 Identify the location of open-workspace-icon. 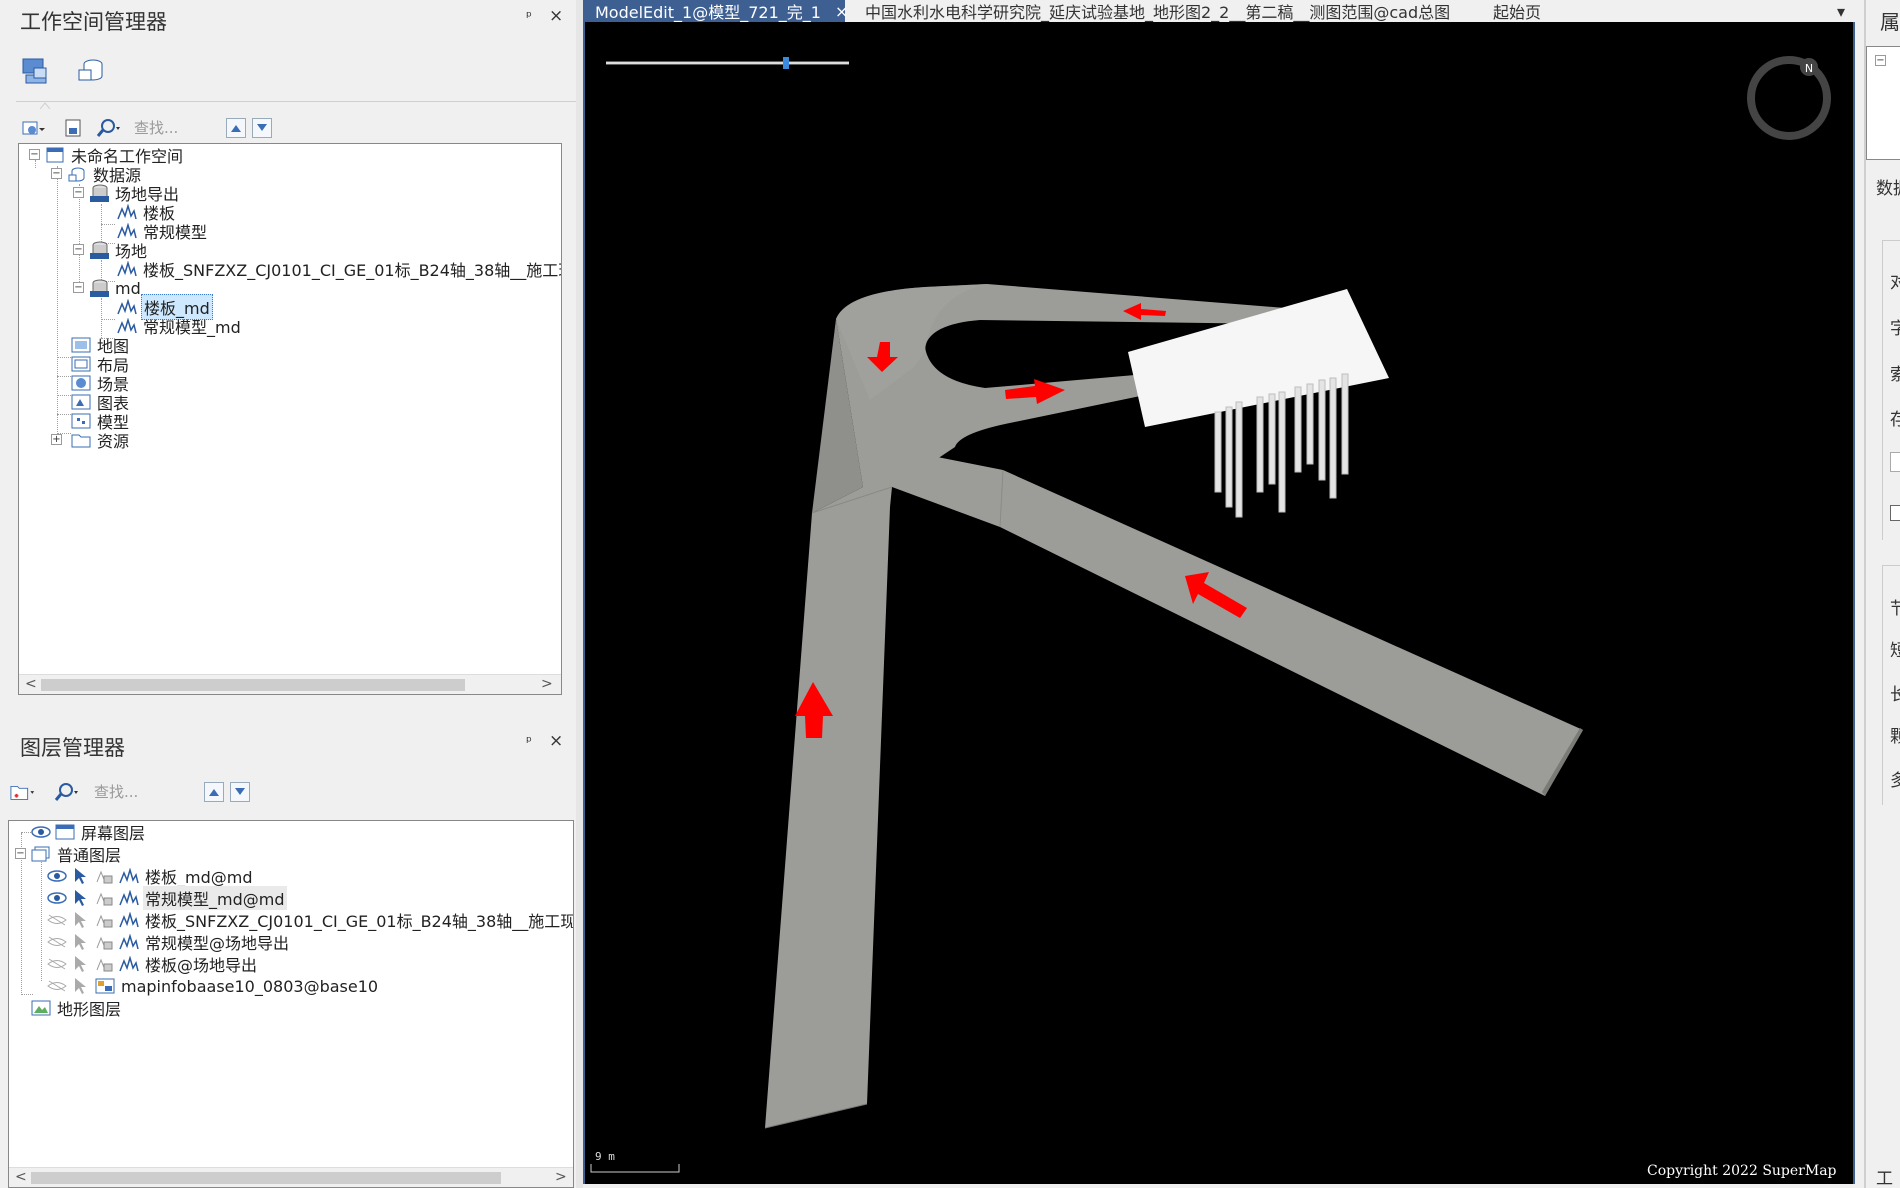
(33, 128).